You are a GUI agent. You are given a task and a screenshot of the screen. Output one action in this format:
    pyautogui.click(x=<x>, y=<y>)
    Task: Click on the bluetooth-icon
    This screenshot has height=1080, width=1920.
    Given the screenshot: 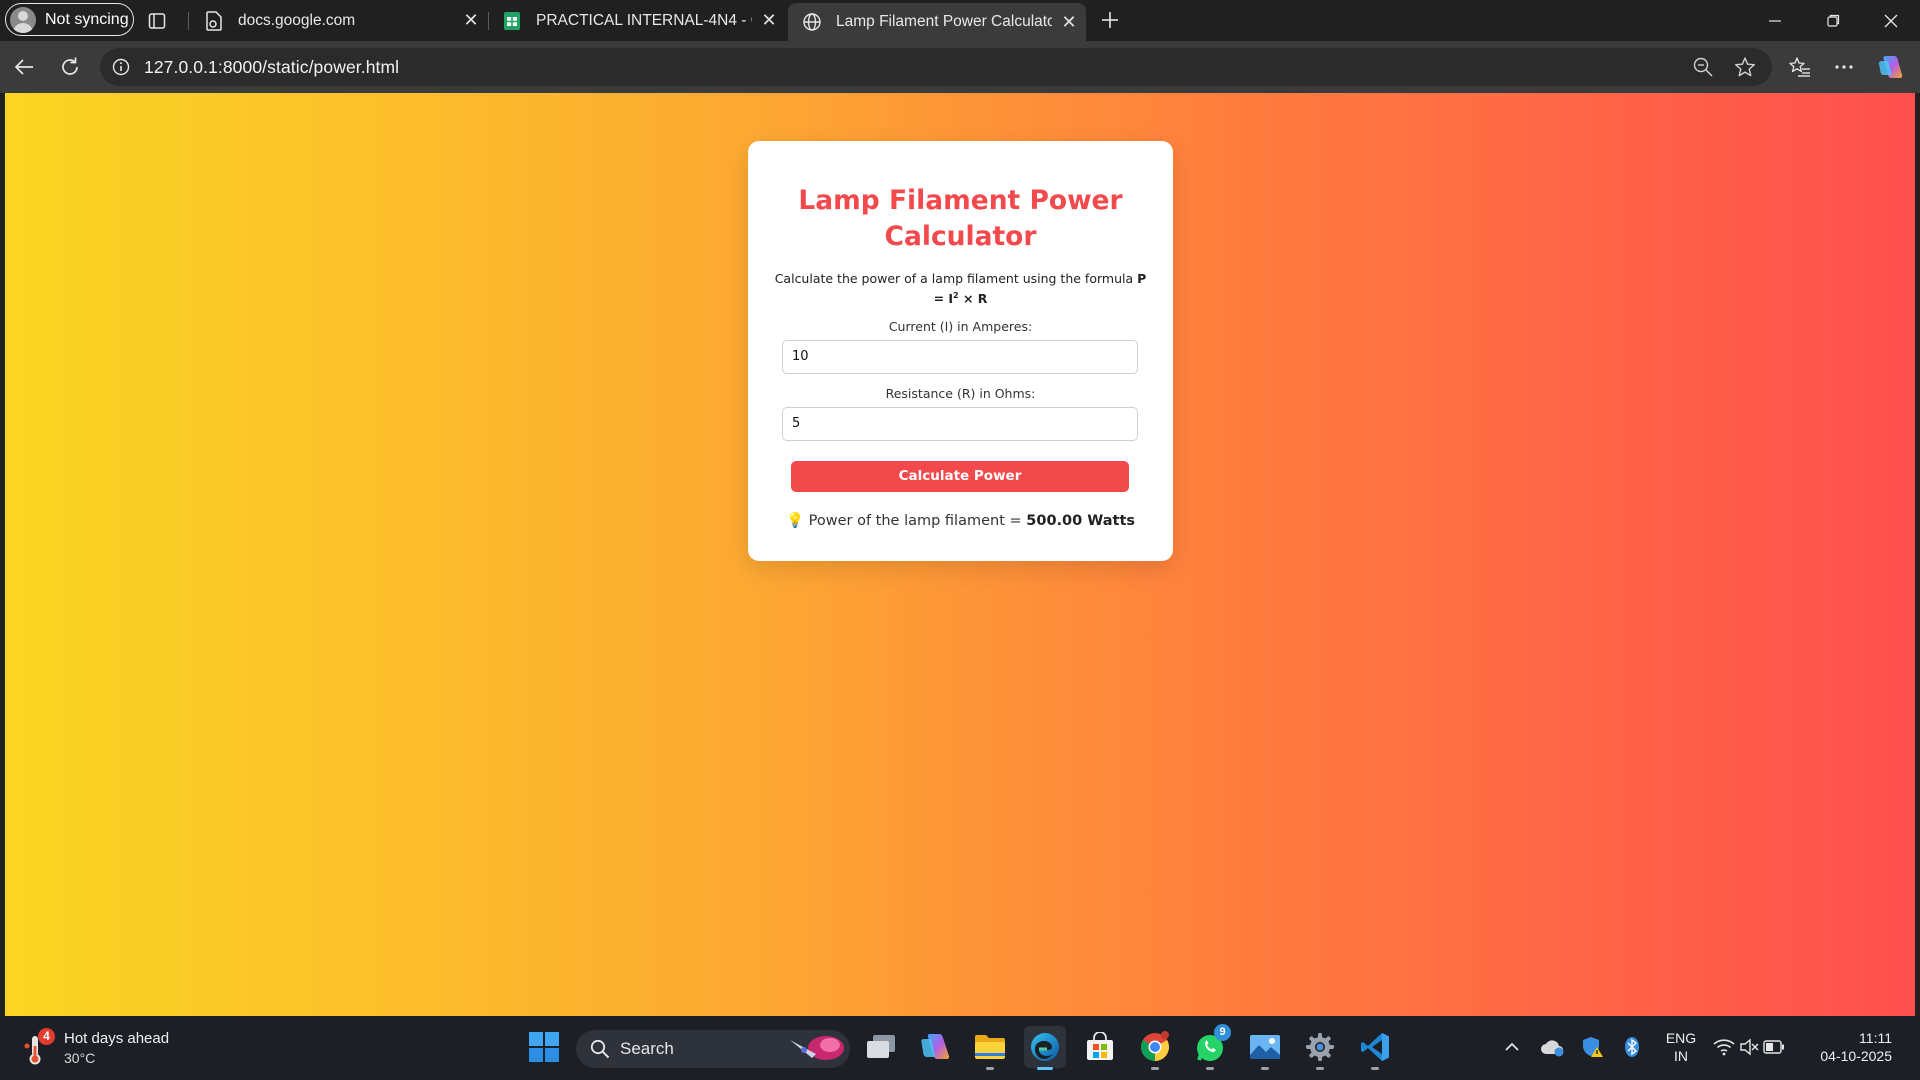 What is the action you would take?
    pyautogui.click(x=1632, y=1047)
    